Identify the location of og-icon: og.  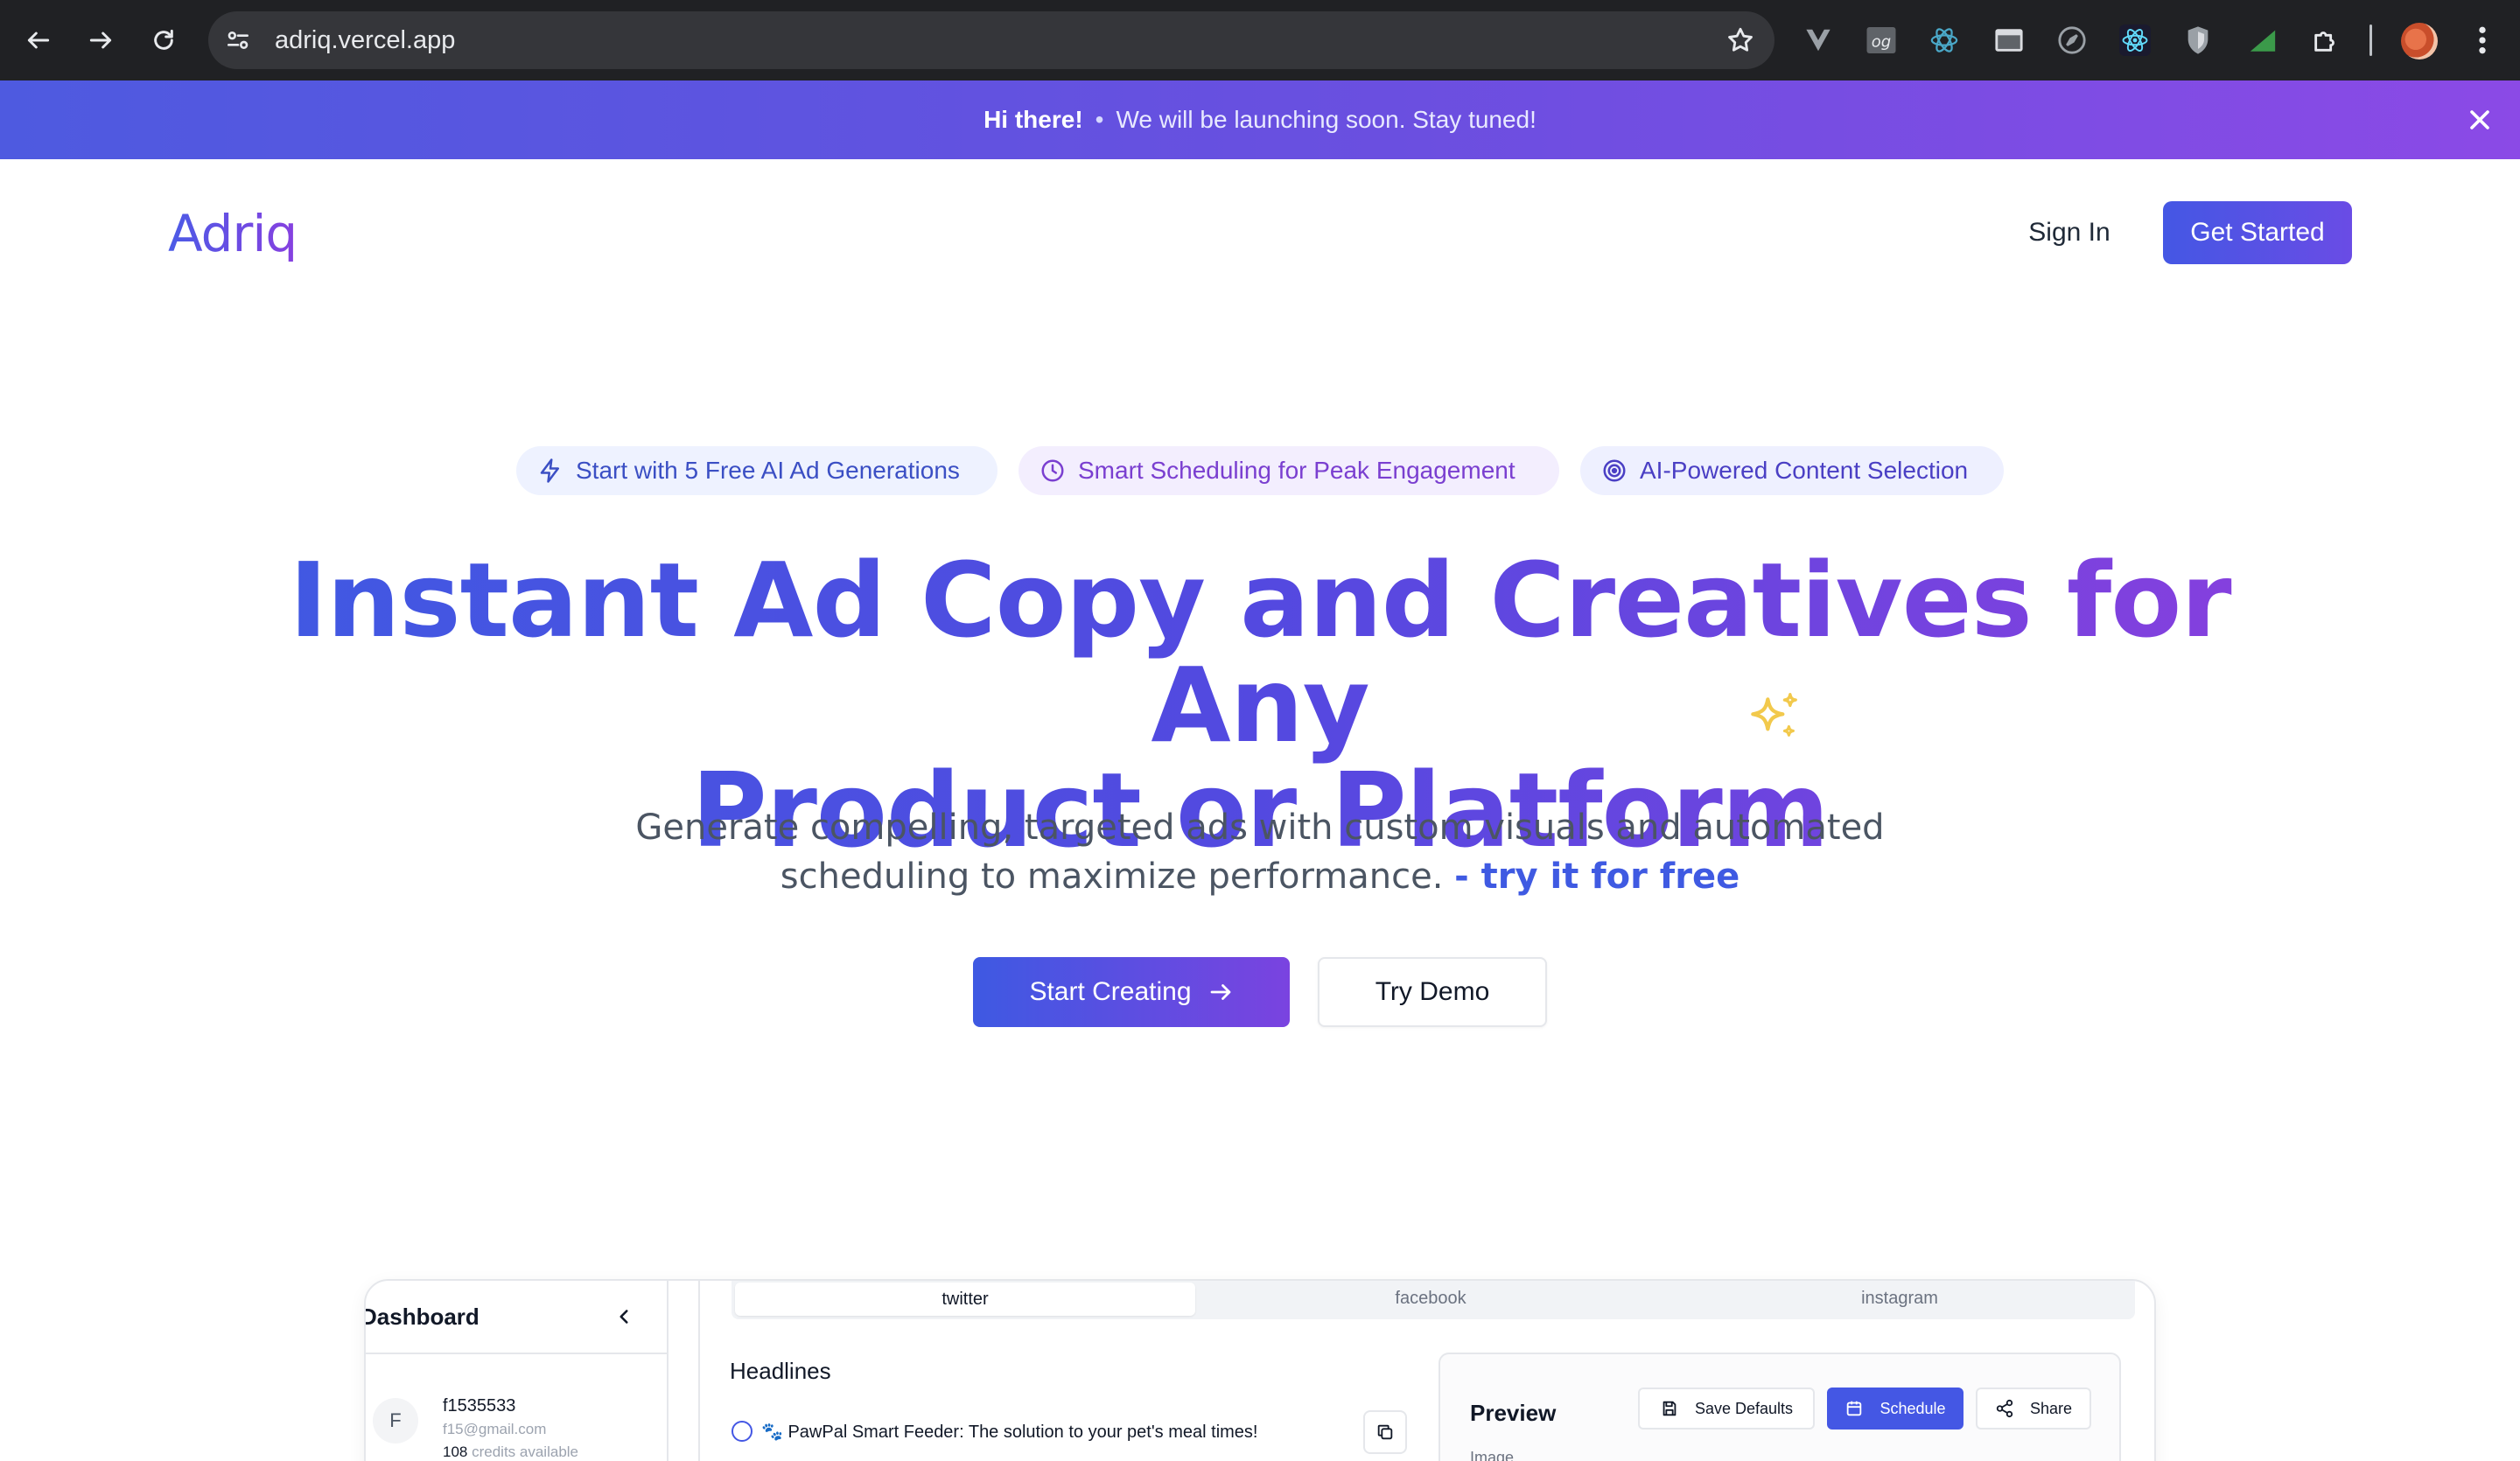
(1881, 41).